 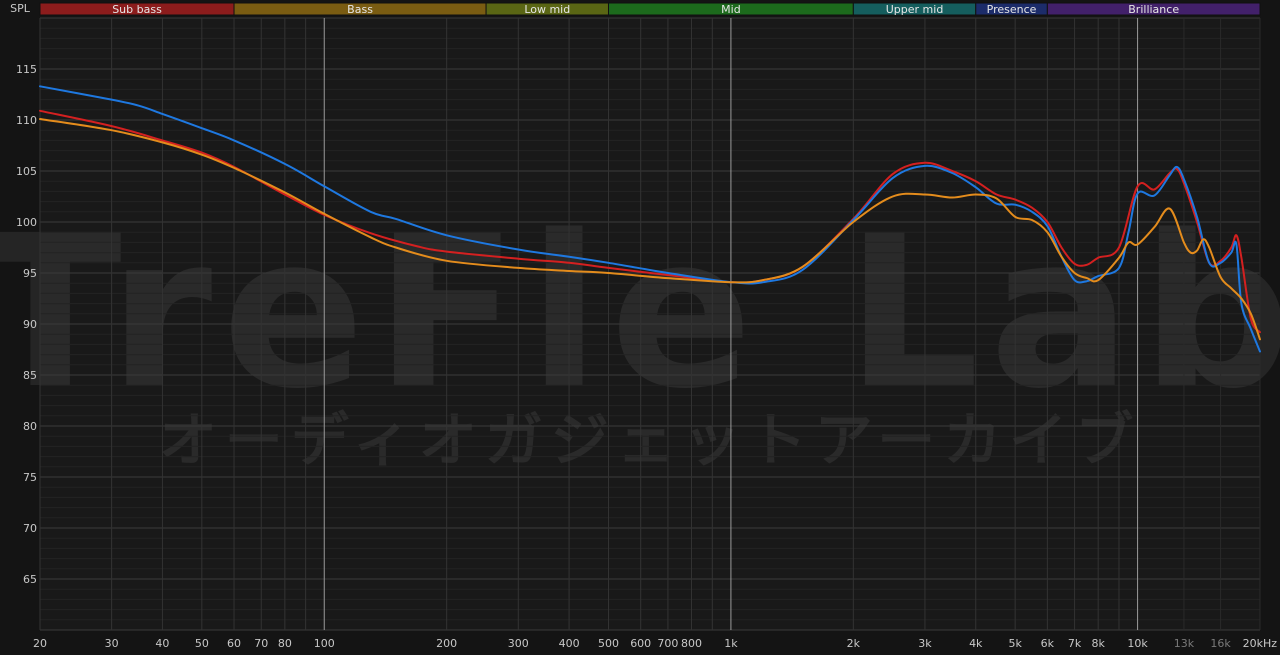 I want to click on x-tick-label: 10k, so click(x=1137, y=643).